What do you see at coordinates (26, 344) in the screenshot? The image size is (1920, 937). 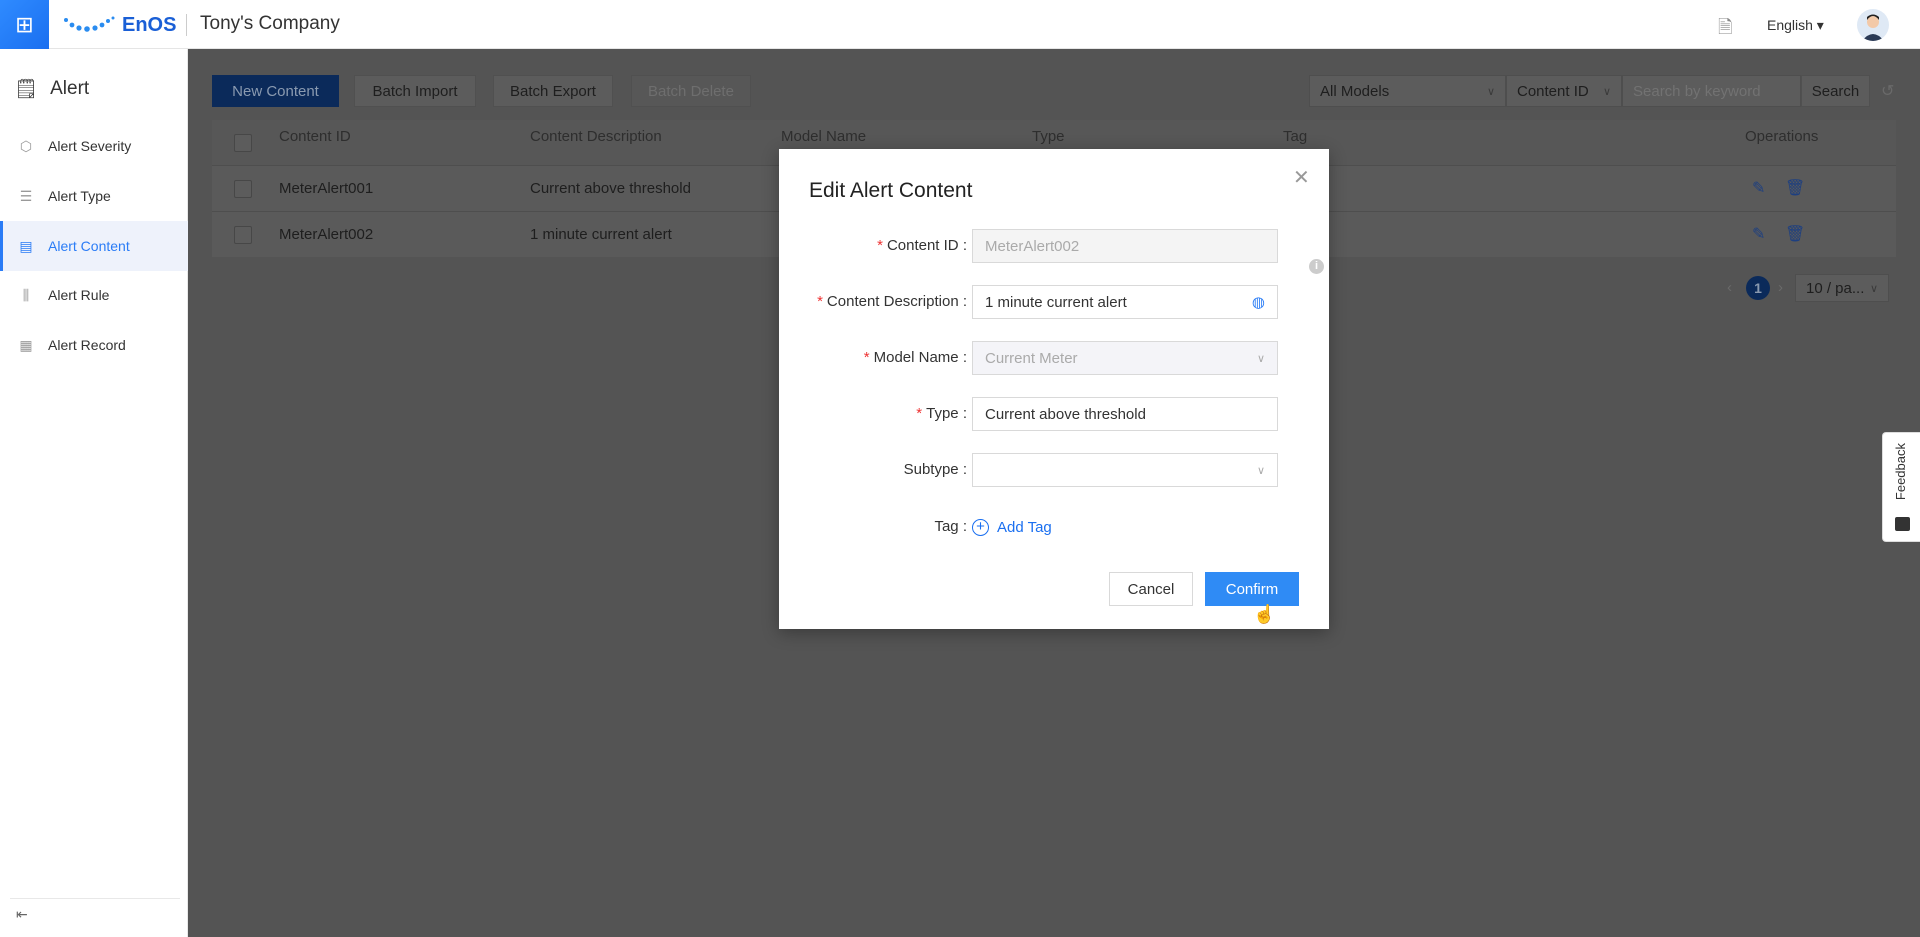 I see `record-icon: ▦` at bounding box center [26, 344].